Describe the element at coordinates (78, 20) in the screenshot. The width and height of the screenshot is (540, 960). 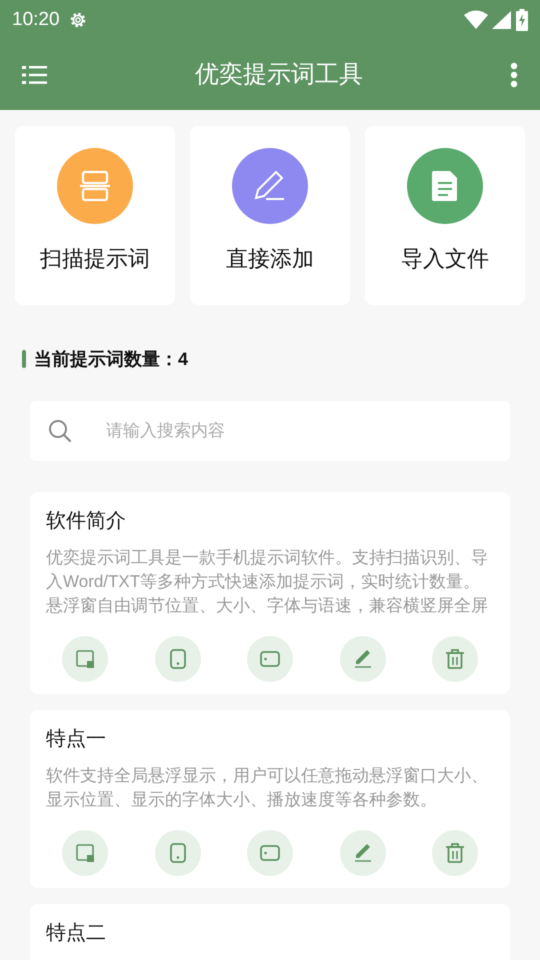
I see `settings-icon` at that location.